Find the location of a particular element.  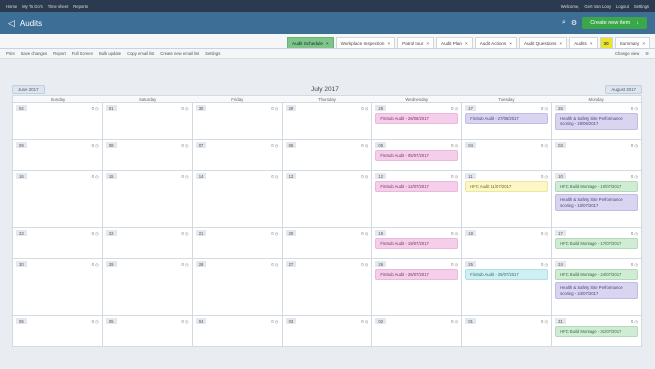

calendar-event: FinSub Audit - 25/07/2017 is located at coordinates (507, 275).